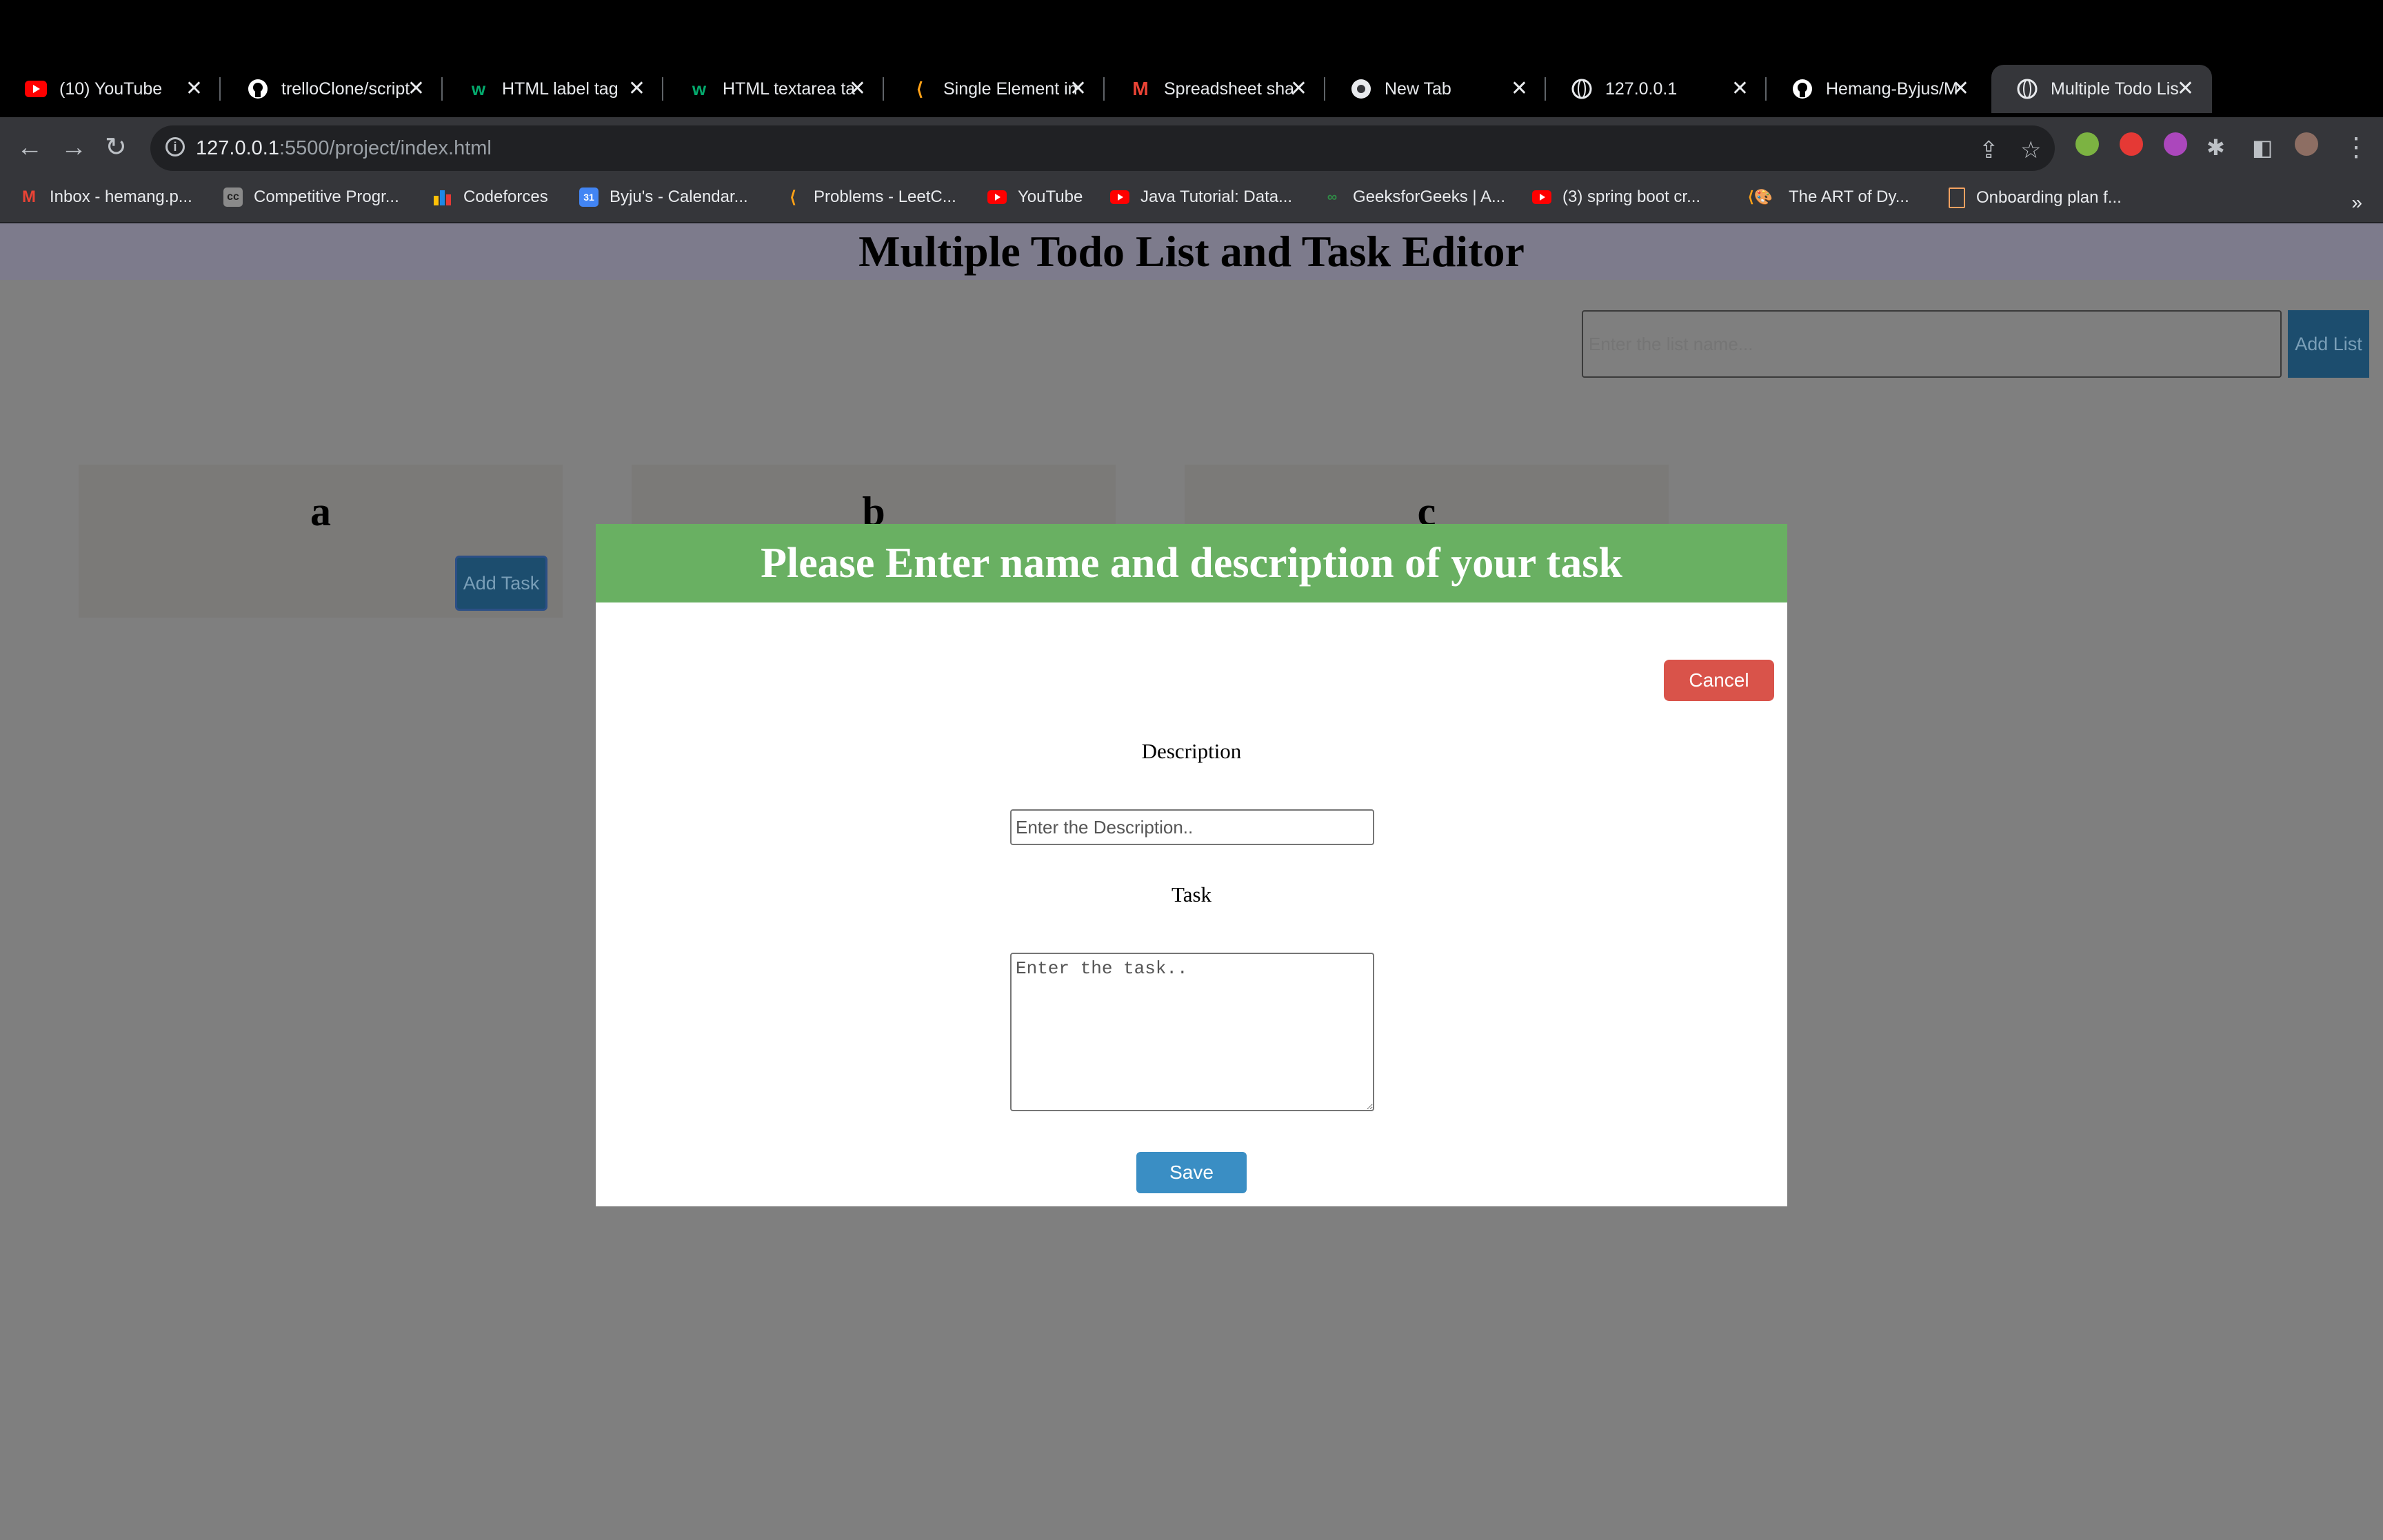 The height and width of the screenshot is (1540, 2383). I want to click on bookmark-item: Codeforces, so click(490, 198).